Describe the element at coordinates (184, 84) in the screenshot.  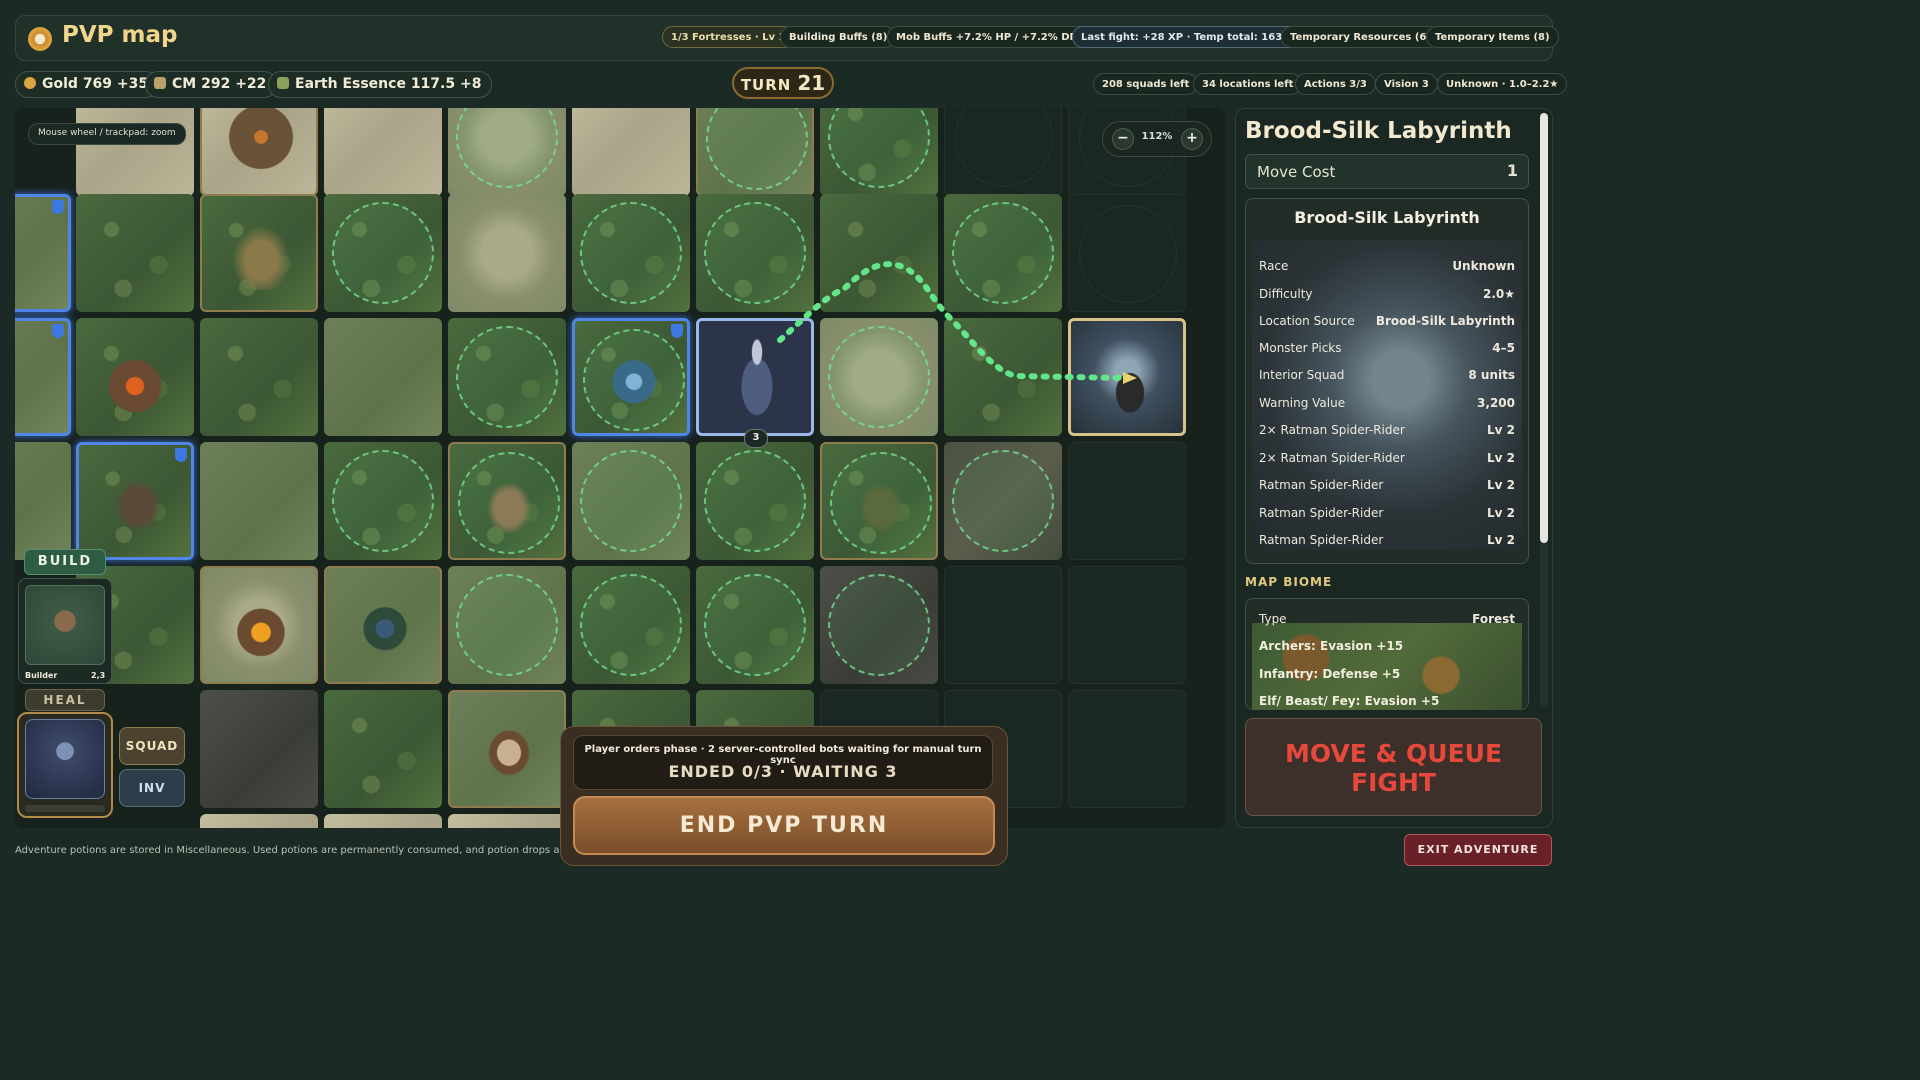
I see `resource-name: CM` at that location.